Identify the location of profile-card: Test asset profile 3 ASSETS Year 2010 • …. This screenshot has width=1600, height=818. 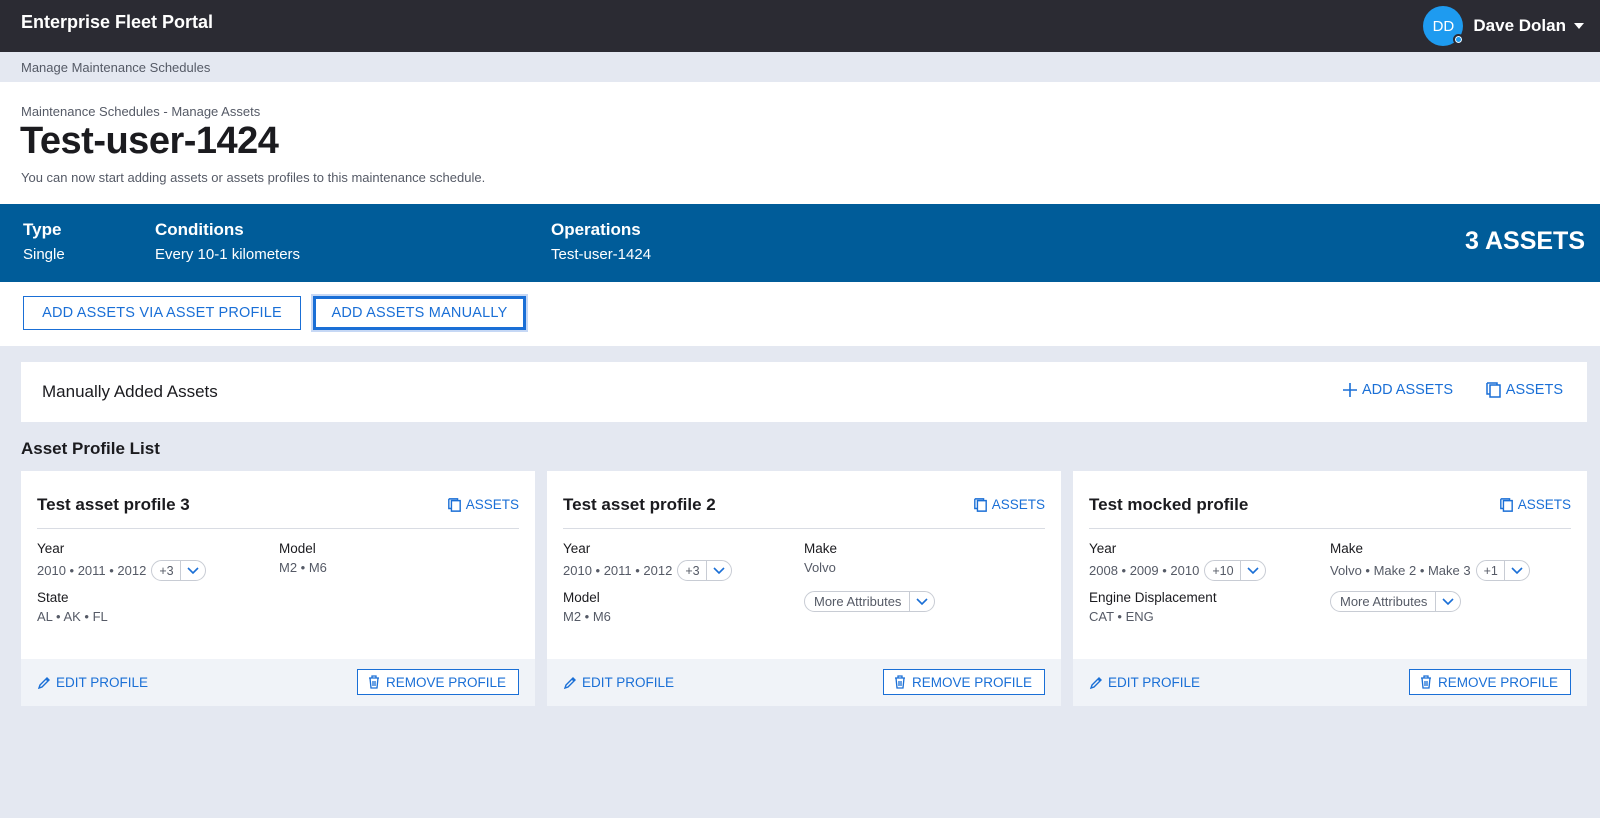
(278, 588).